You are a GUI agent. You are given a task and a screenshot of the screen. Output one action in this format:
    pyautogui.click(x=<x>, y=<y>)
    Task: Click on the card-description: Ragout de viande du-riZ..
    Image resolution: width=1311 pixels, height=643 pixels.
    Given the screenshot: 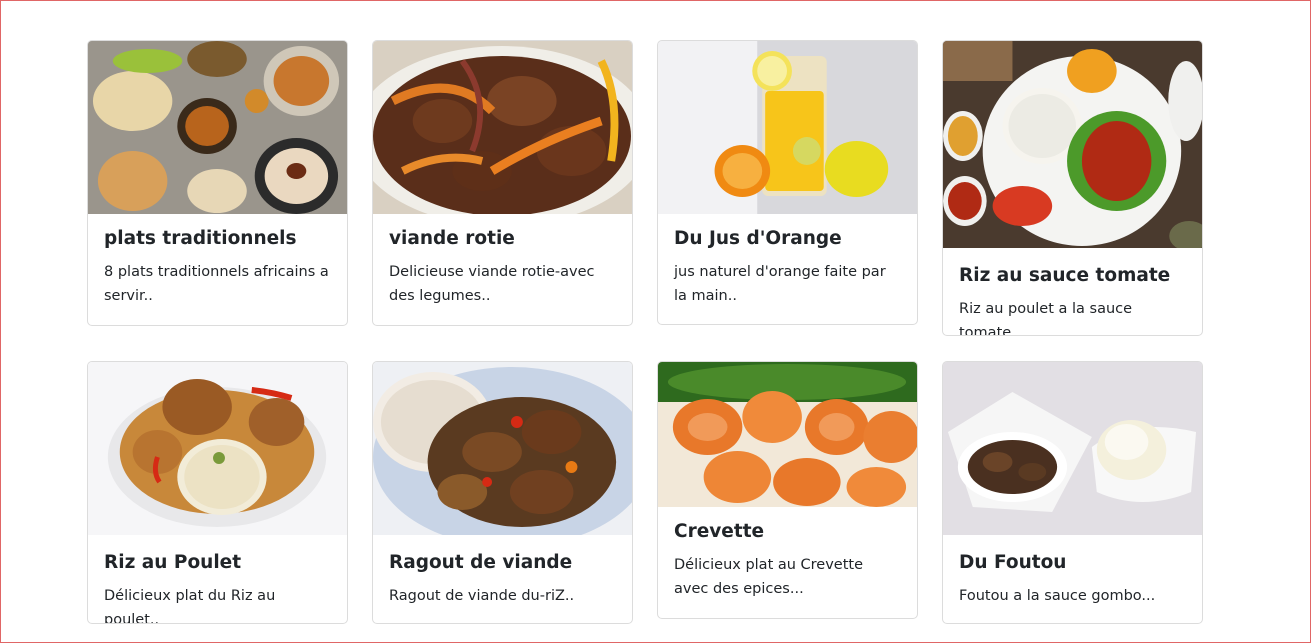 What is the action you would take?
    pyautogui.click(x=482, y=596)
    